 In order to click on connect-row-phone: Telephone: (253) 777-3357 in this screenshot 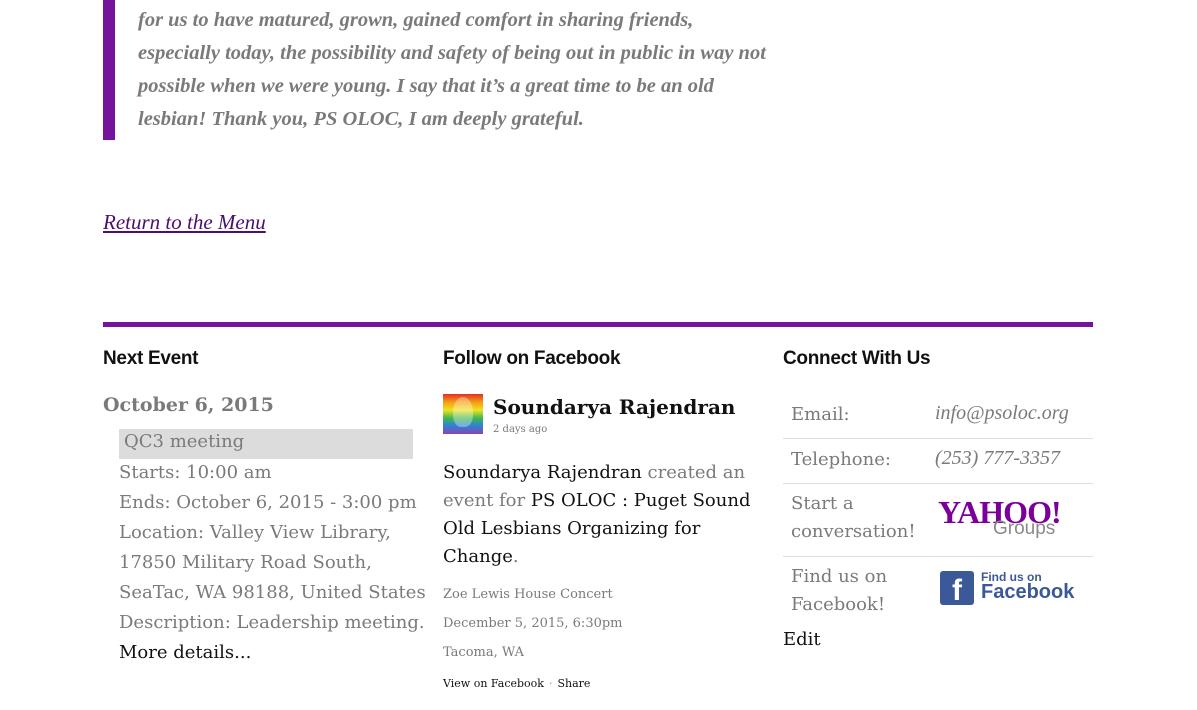, I will do `click(938, 461)`.